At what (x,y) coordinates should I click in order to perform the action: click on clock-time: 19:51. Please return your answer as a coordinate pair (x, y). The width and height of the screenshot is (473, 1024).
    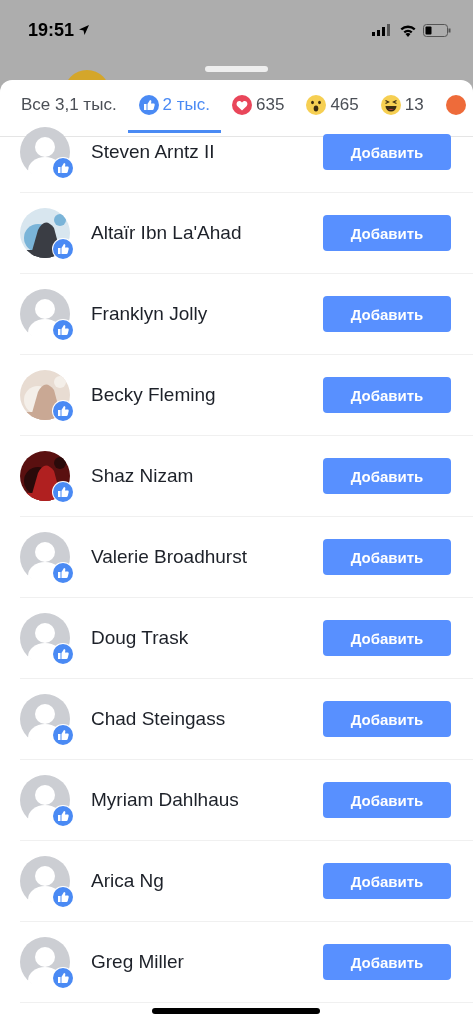
    Looking at the image, I should click on (51, 30).